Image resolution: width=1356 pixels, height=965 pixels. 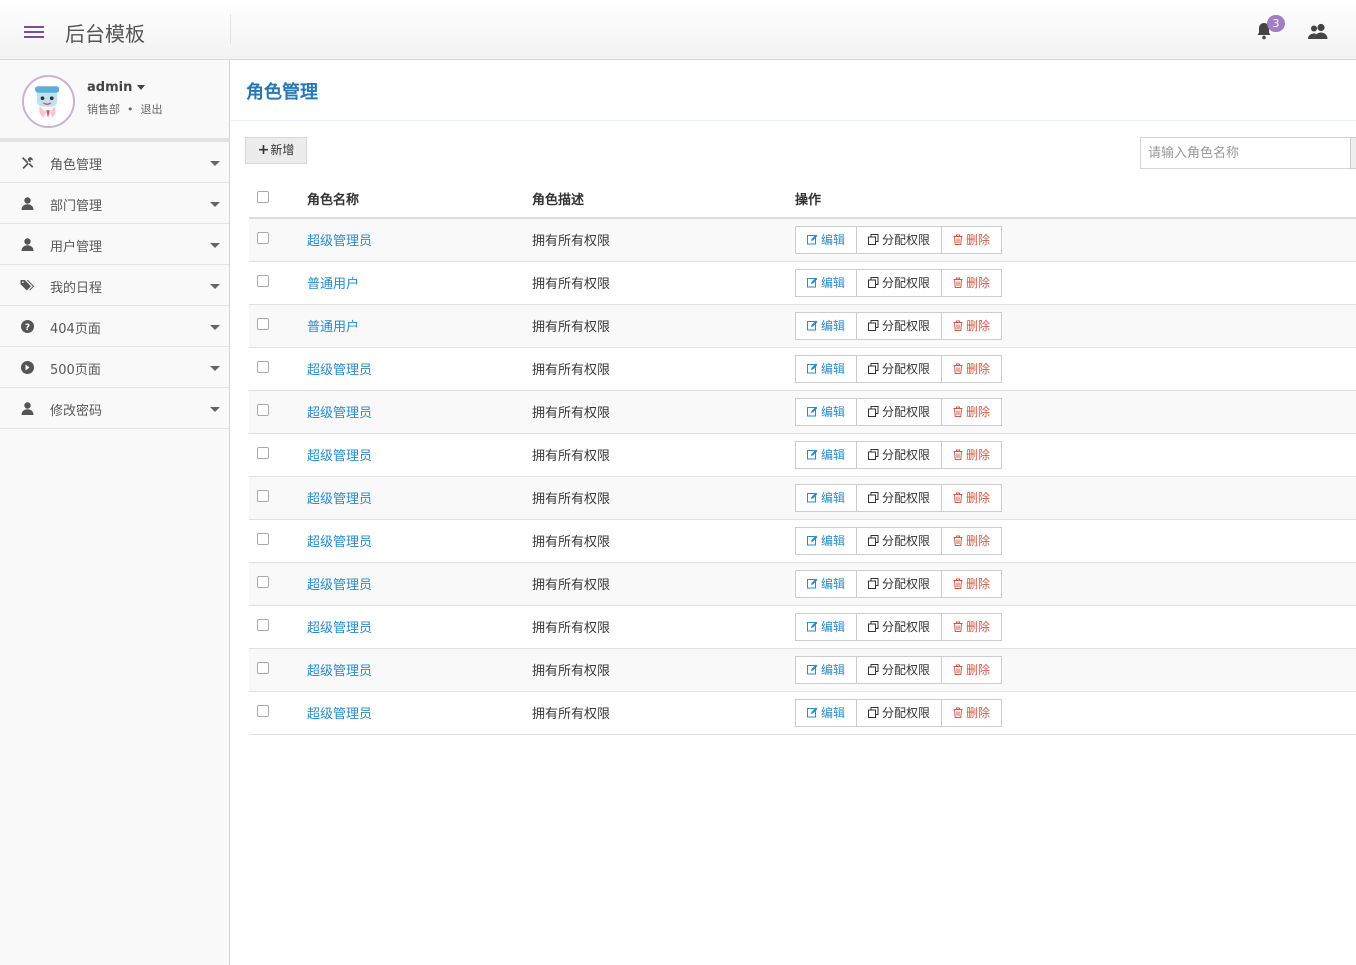 I want to click on select-all-checkbox, so click(x=263, y=197).